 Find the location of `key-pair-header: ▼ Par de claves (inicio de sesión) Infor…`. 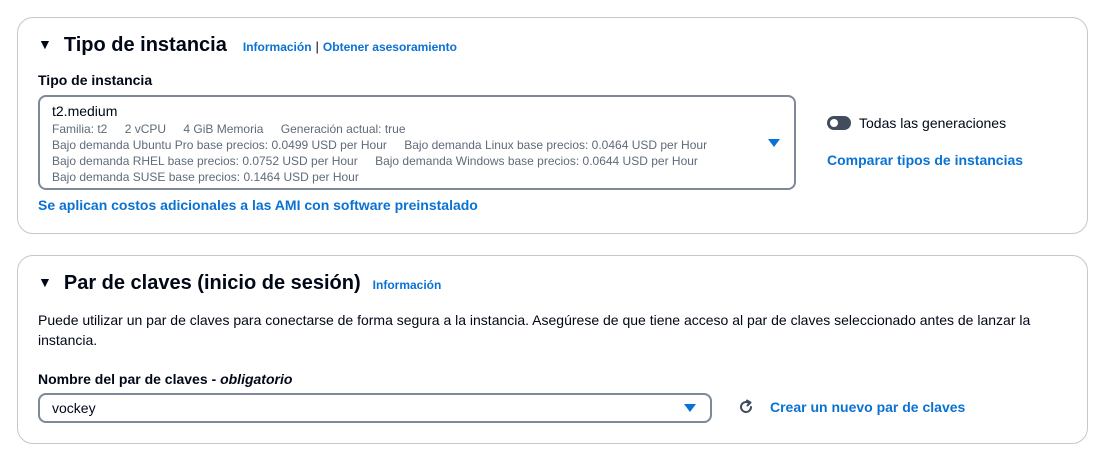

key-pair-header: ▼ Par de claves (inicio de sesión) Infor… is located at coordinates (239, 283).